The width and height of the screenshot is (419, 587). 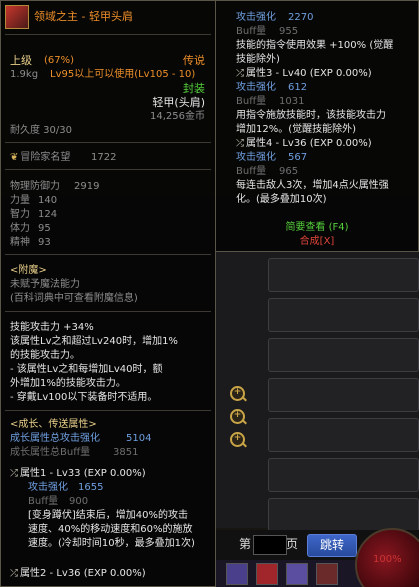 I want to click on effect-line: - 穿戴Lv100以下装备时不适用。, so click(x=84, y=397).